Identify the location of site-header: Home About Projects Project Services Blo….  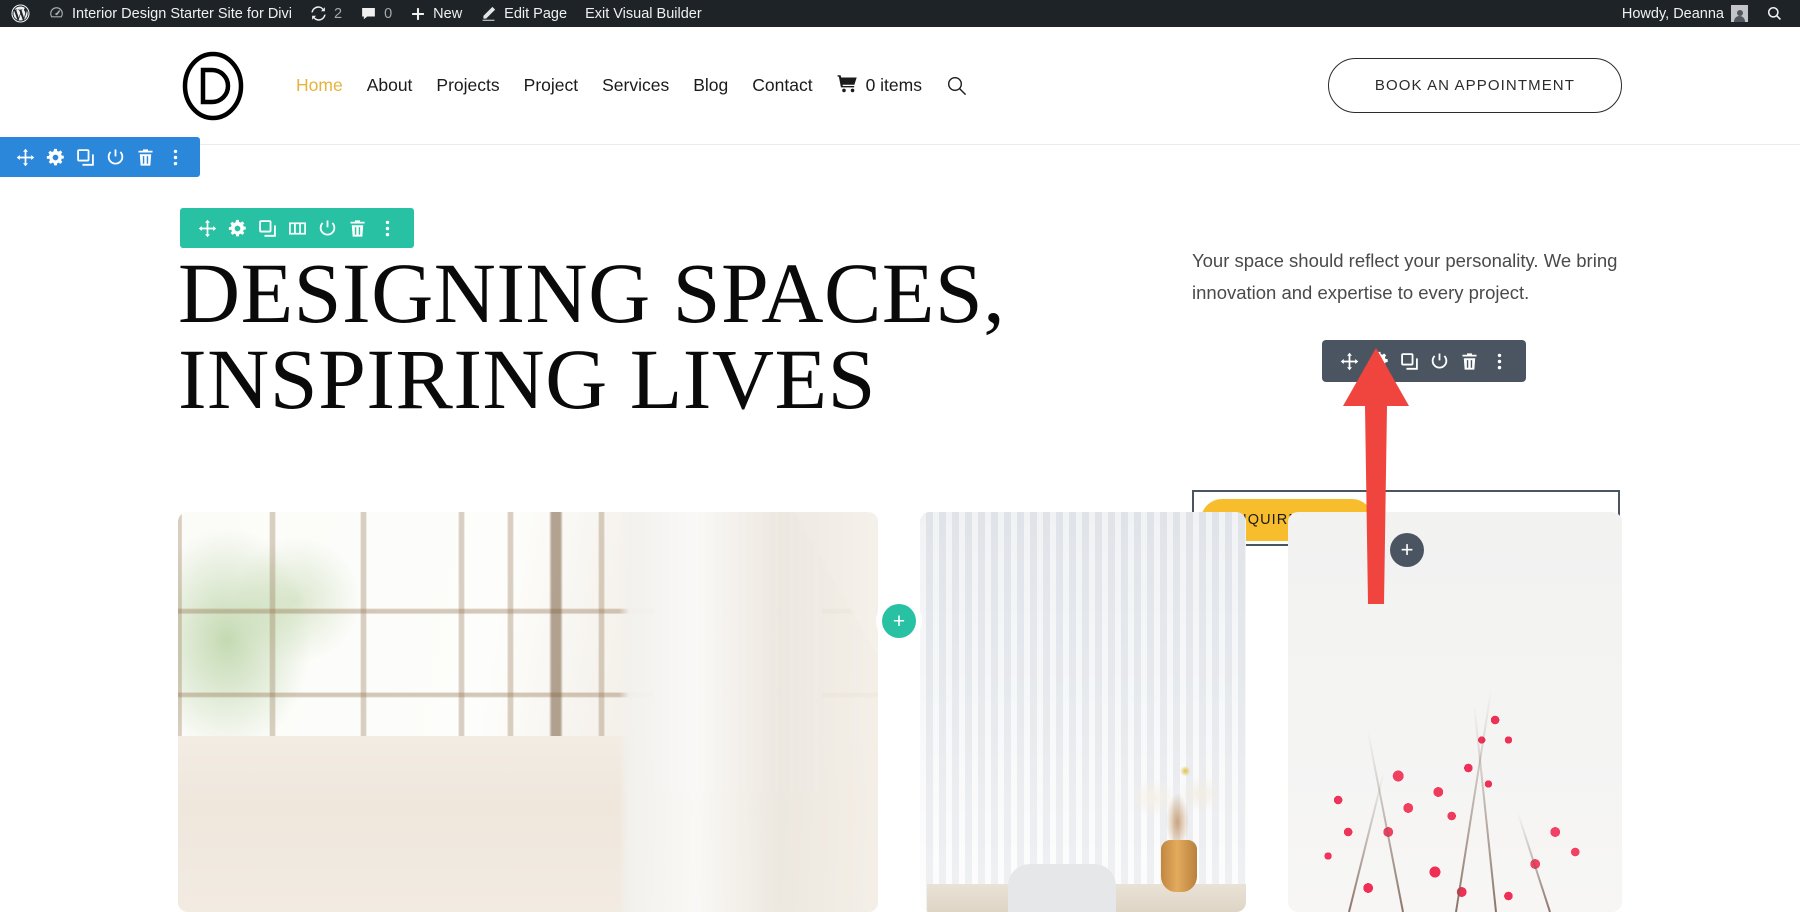
(900, 86).